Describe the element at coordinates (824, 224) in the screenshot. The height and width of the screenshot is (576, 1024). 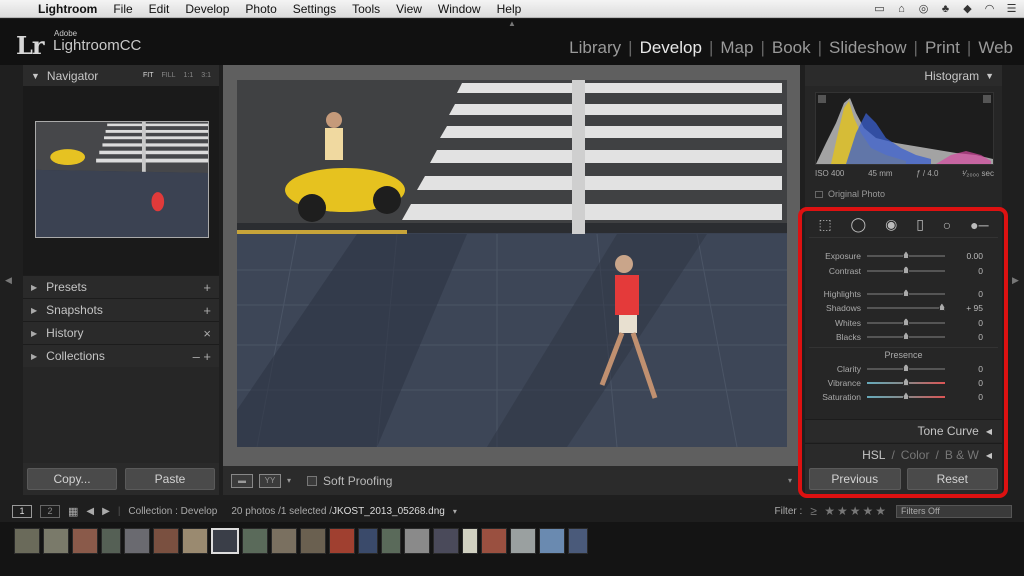
I see `crop-icon: ⬚` at that location.